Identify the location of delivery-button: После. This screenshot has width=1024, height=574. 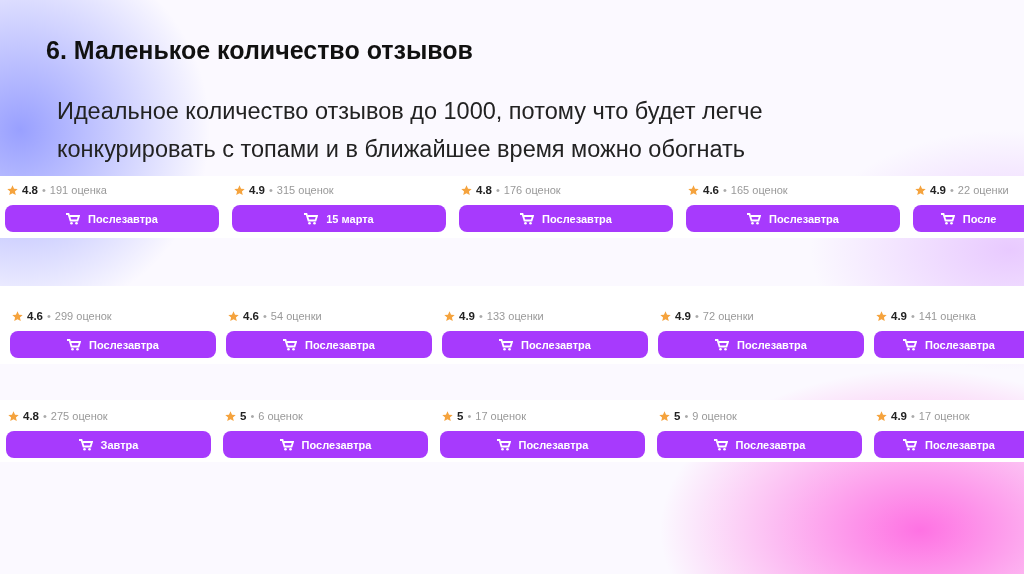
(968, 218).